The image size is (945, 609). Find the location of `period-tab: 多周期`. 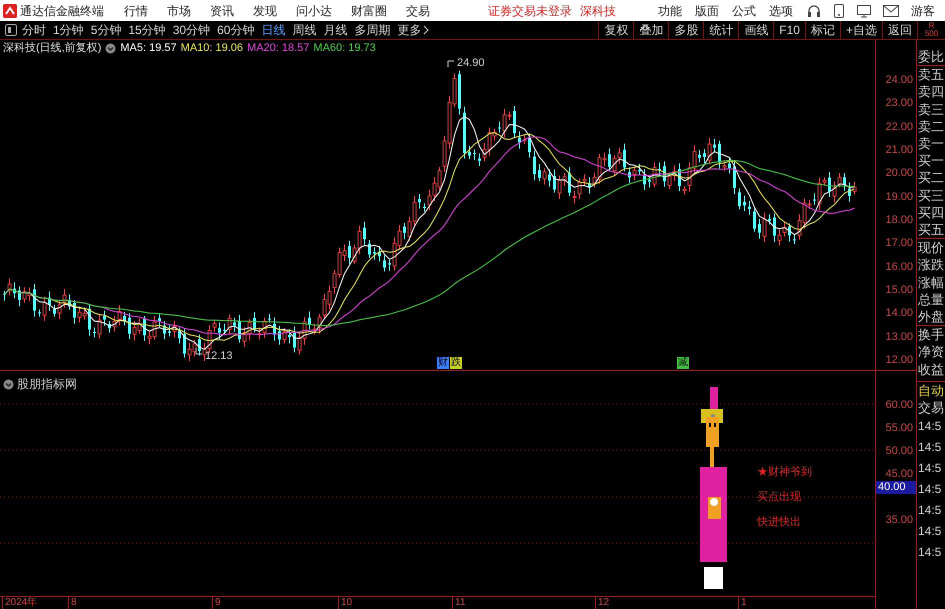

period-tab: 多周期 is located at coordinates (372, 30).